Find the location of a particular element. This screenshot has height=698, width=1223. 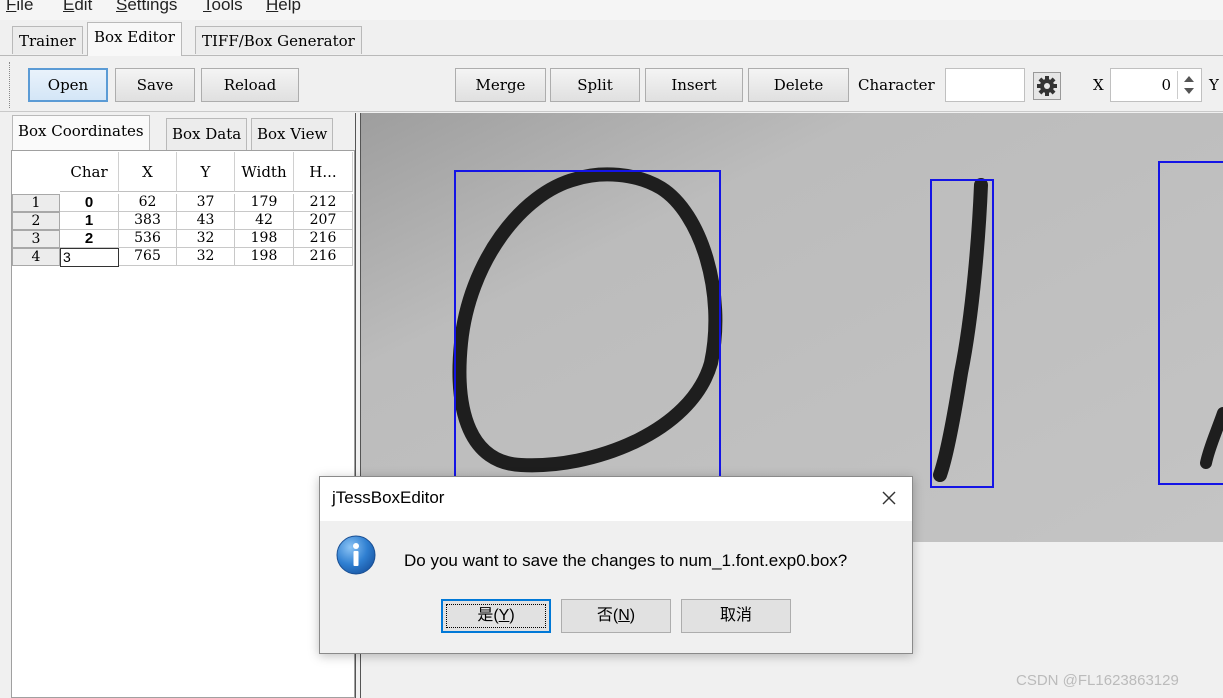

menu-tools: Tools is located at coordinates (223, 7).